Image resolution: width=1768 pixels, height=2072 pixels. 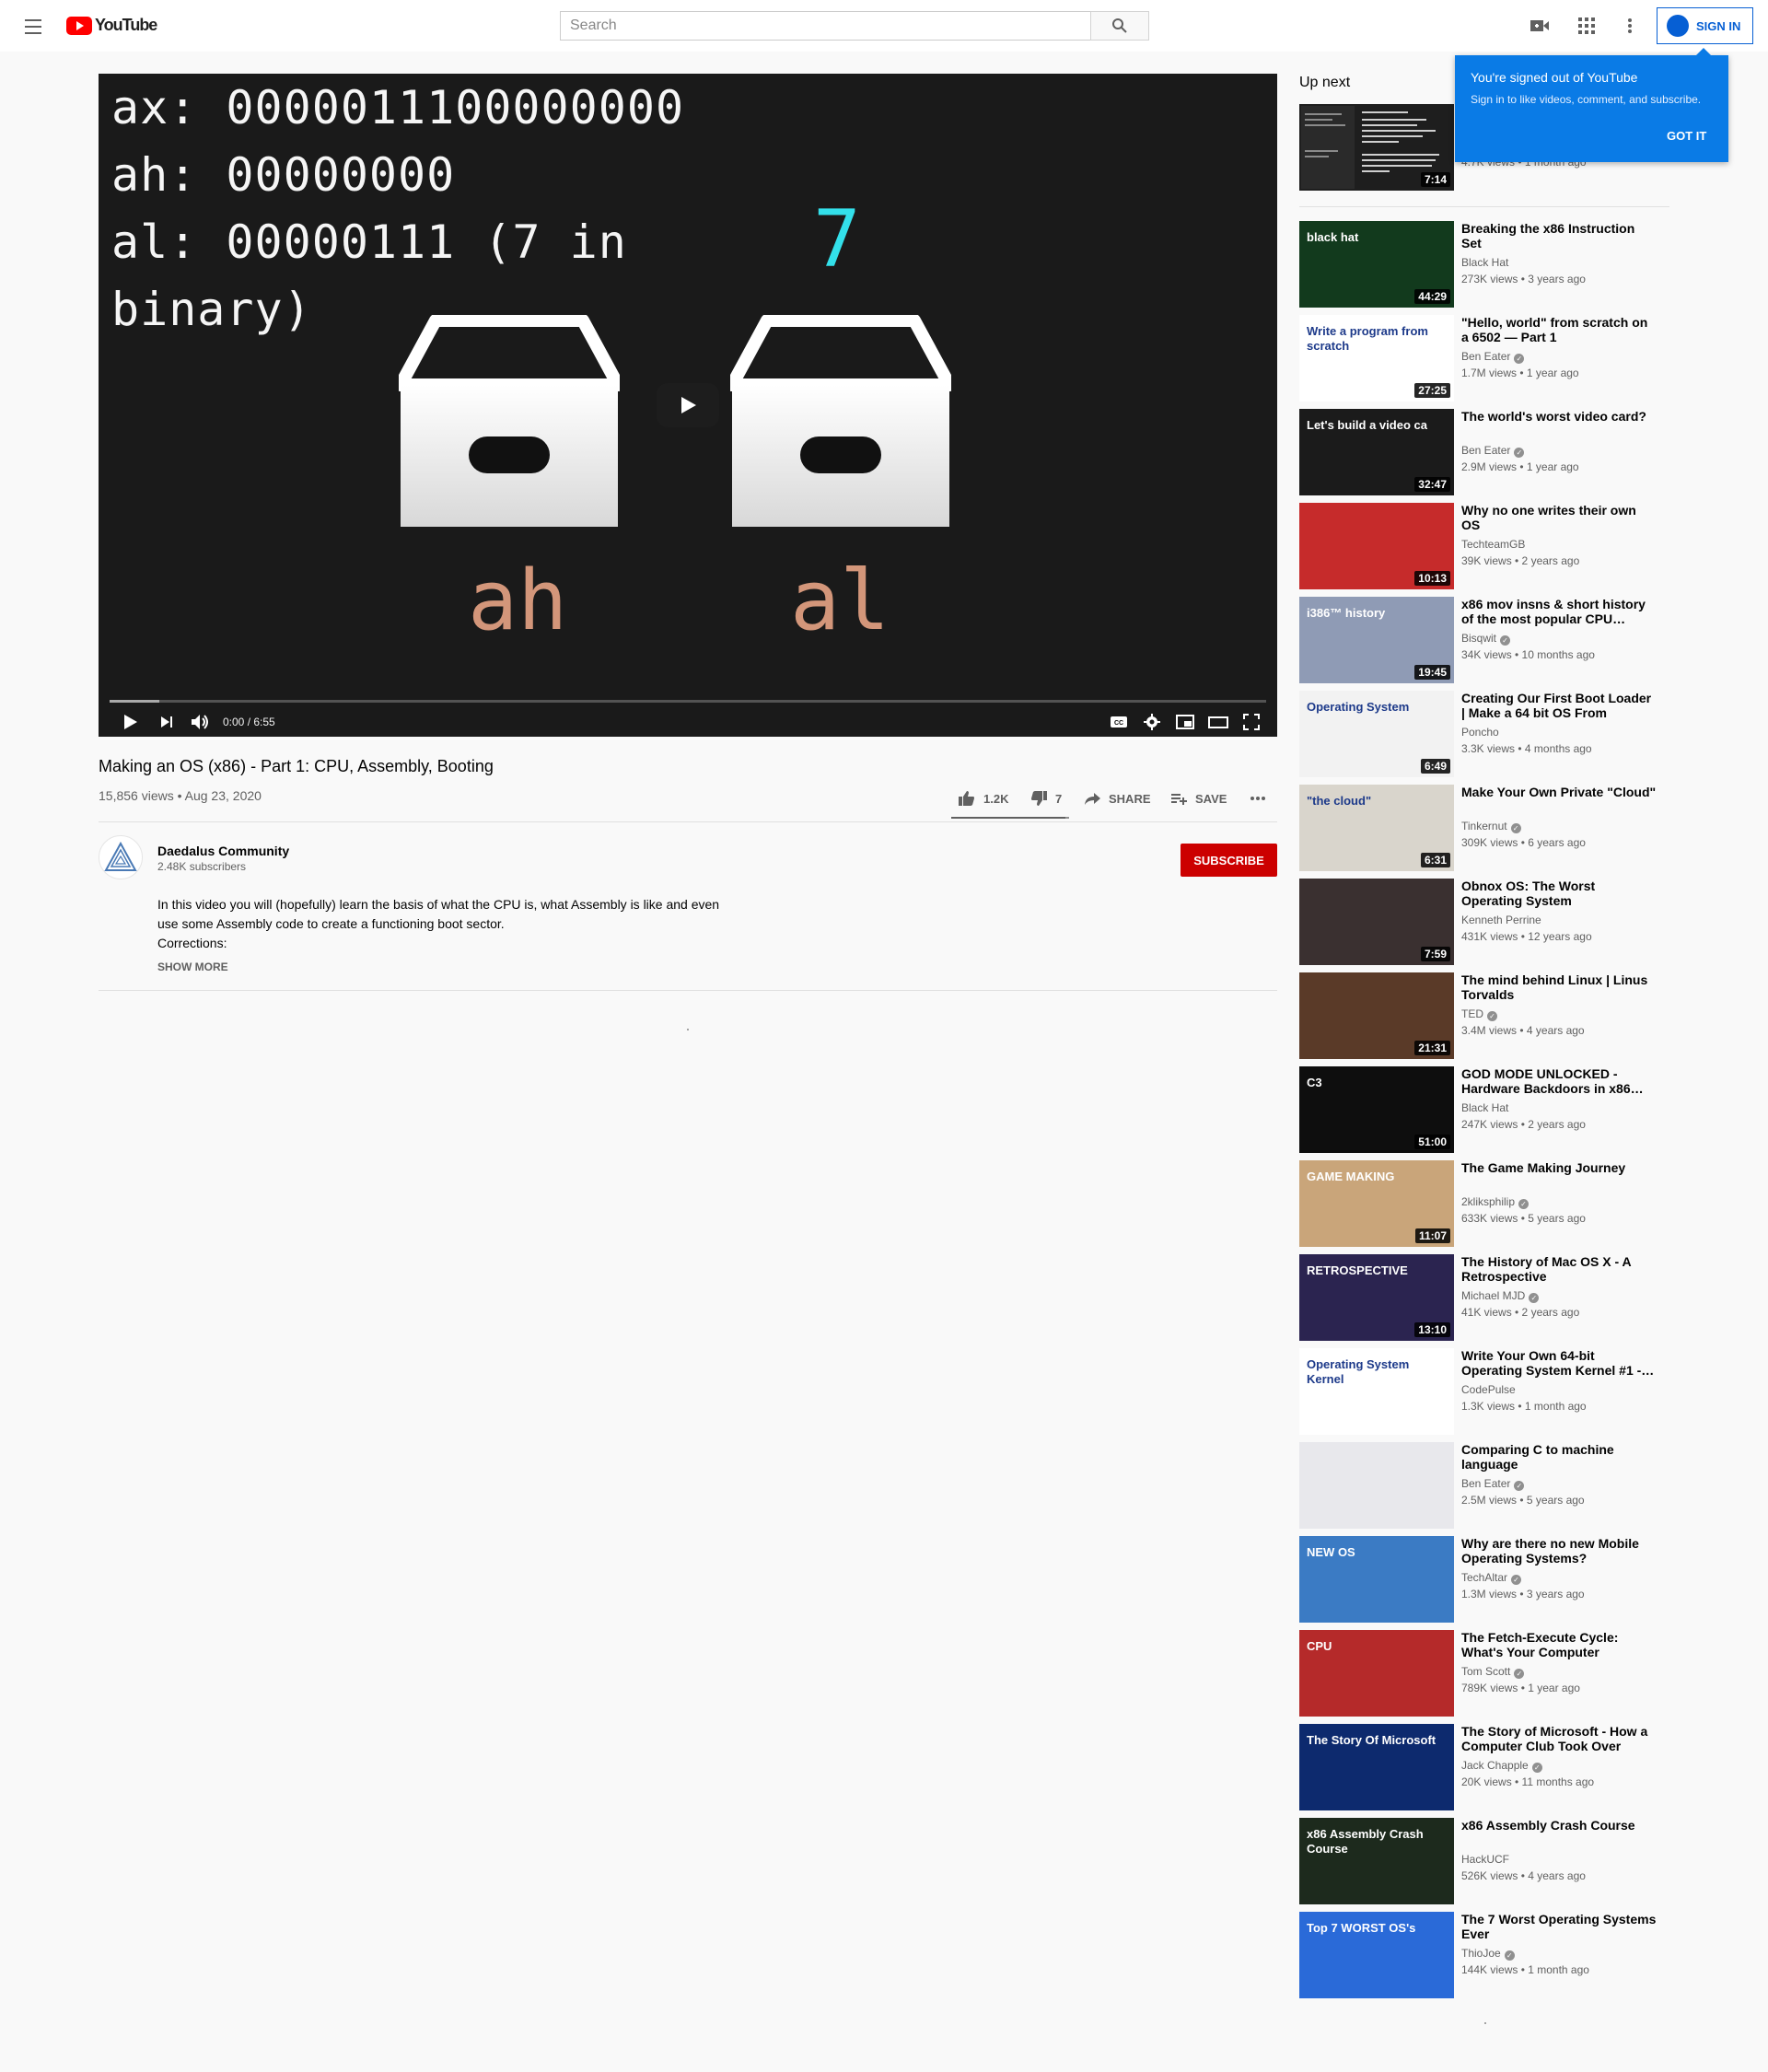 What do you see at coordinates (1376, 828) in the screenshot?
I see `video-thumbnail: "the cloud" 6:31` at bounding box center [1376, 828].